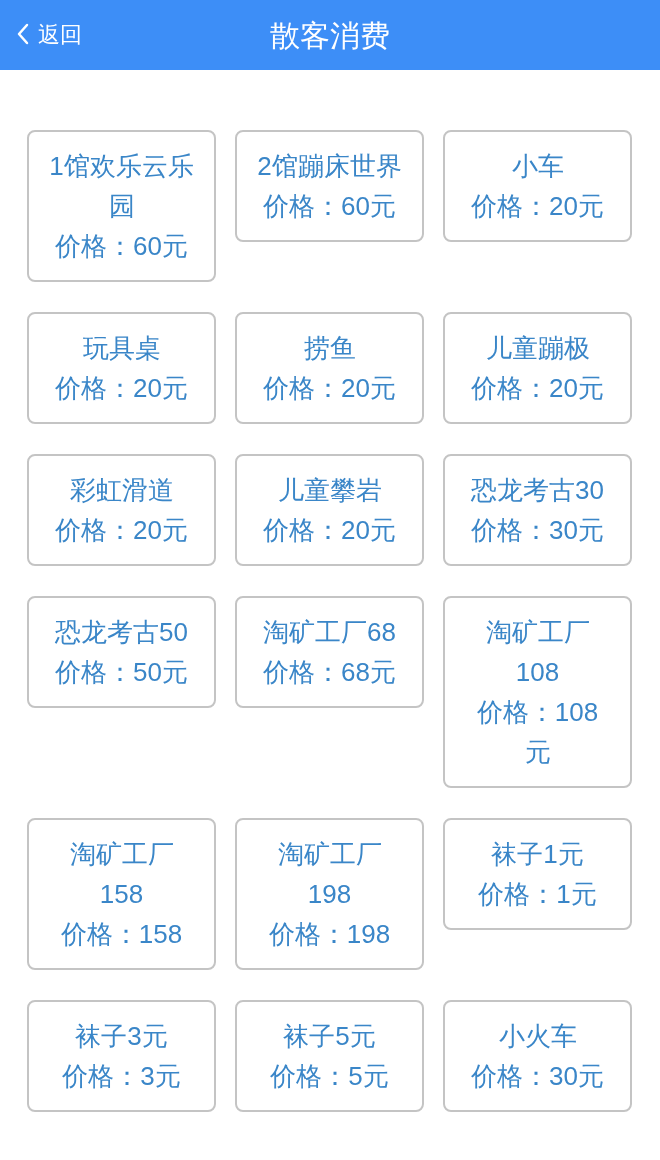  Describe the element at coordinates (329, 1076) in the screenshot. I see `item-price: 价格：5元` at that location.